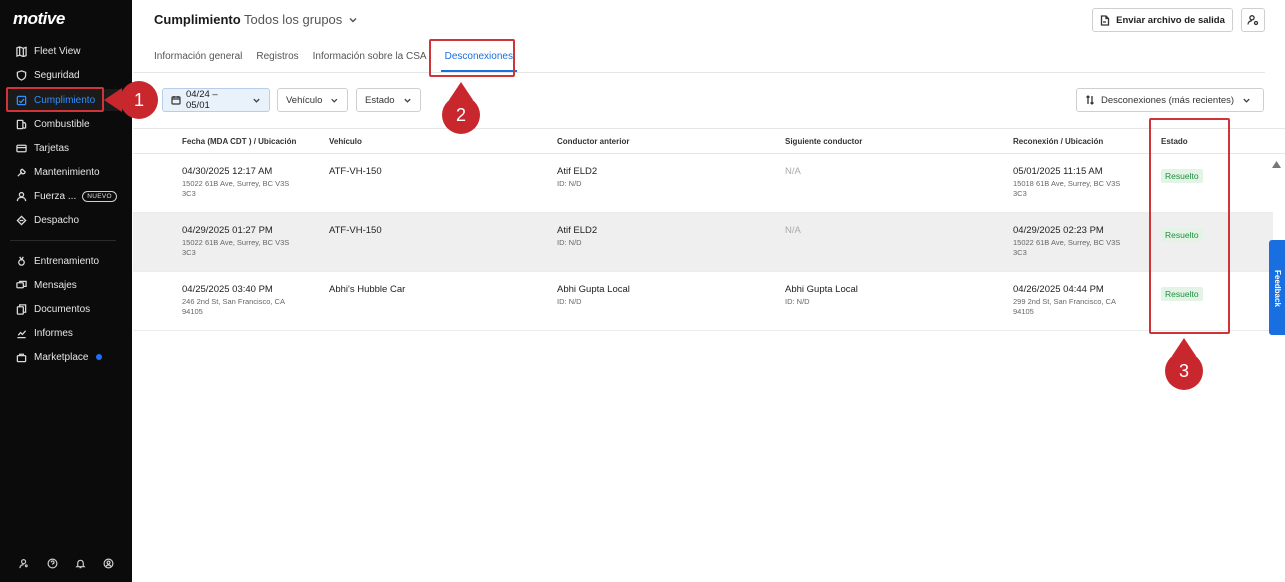  I want to click on tabs-divider, so click(699, 72).